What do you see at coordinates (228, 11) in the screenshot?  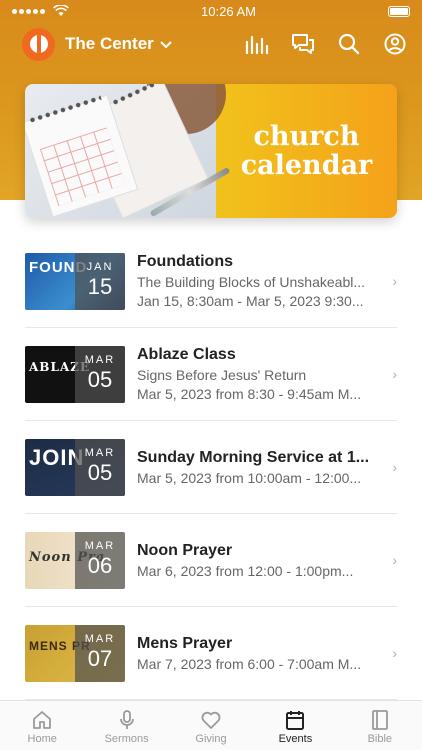 I see `status-time: 10:26 AM` at bounding box center [228, 11].